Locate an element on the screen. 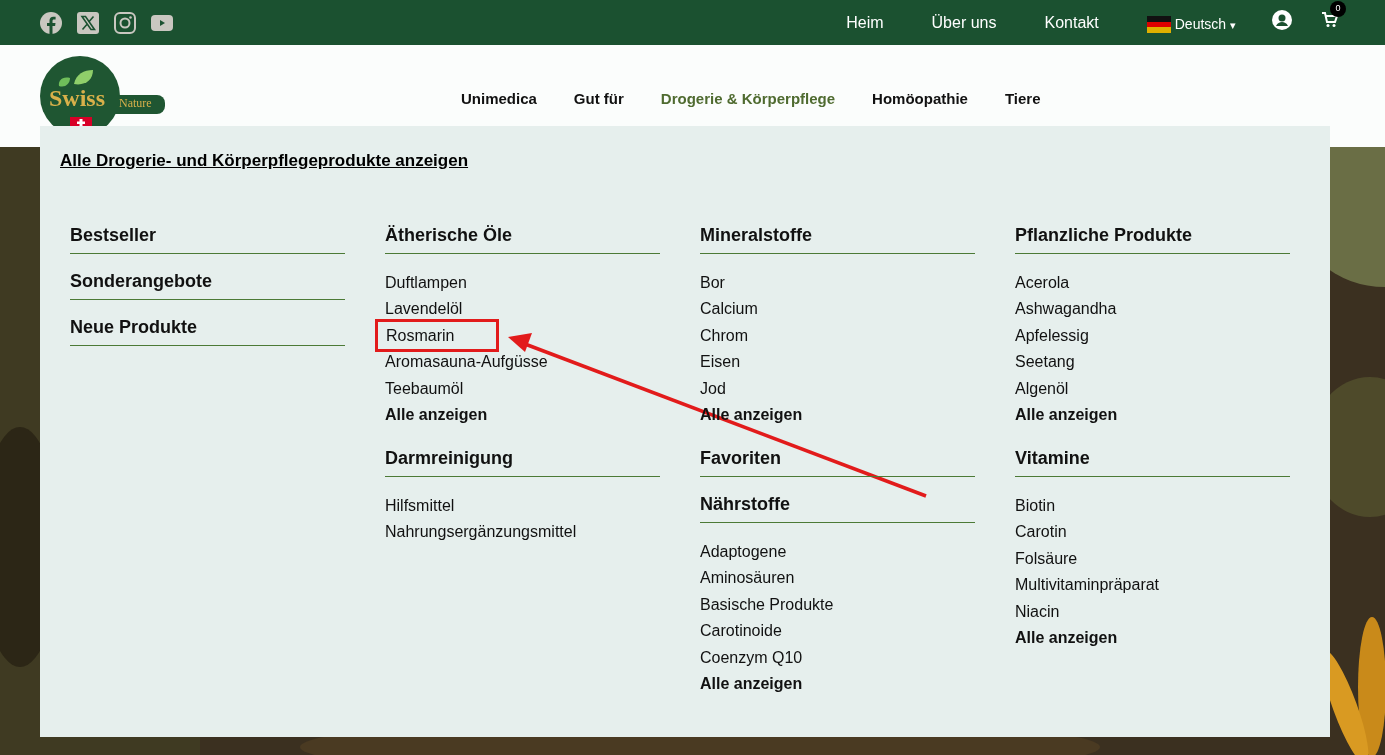 Image resolution: width=1385 pixels, height=755 pixels. subcategory-link: Lavendelöl is located at coordinates (424, 309).